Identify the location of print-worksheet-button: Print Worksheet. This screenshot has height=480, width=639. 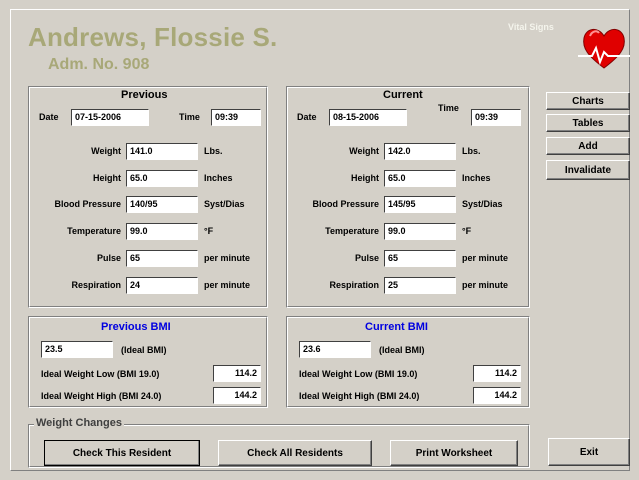
(454, 453).